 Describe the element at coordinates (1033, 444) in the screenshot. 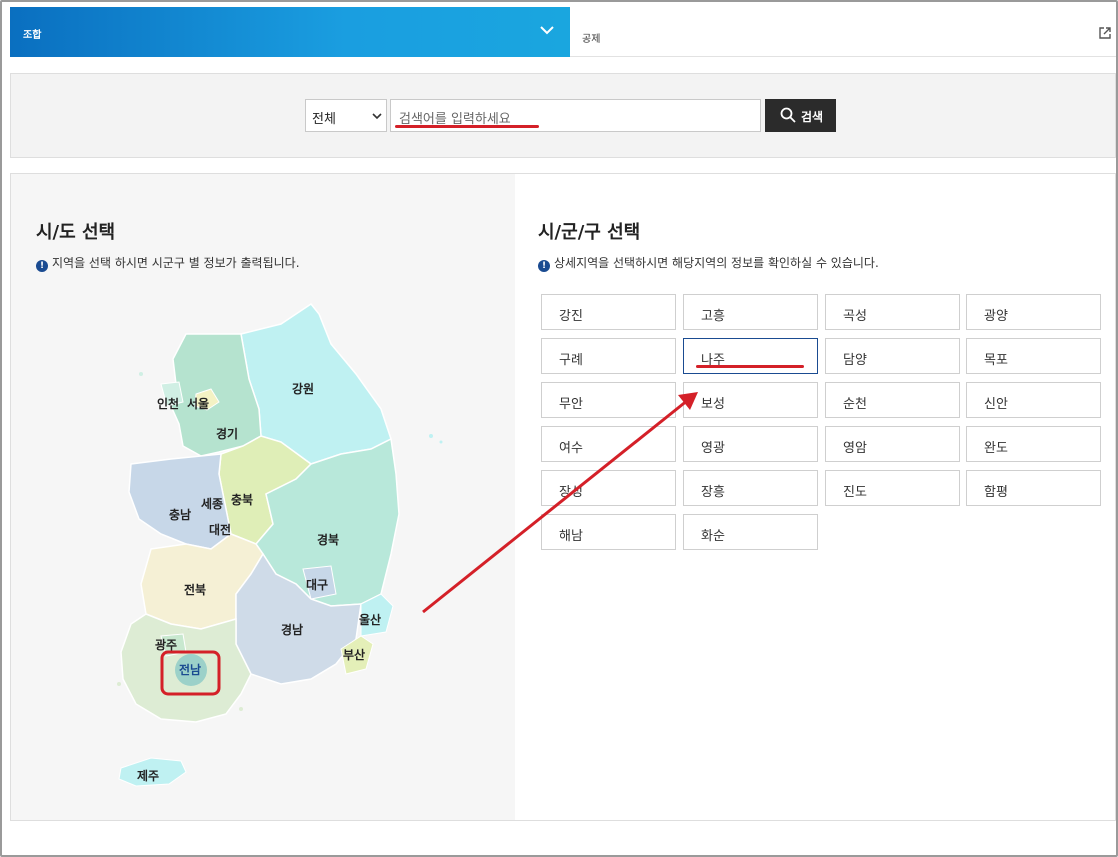

I see `district-button: 완도` at that location.